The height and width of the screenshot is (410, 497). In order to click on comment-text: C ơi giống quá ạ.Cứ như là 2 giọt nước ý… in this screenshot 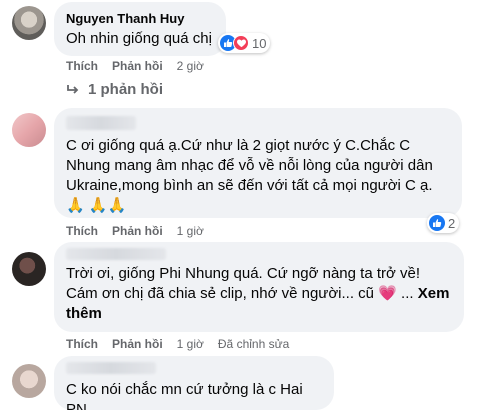, I will do `click(249, 175)`.